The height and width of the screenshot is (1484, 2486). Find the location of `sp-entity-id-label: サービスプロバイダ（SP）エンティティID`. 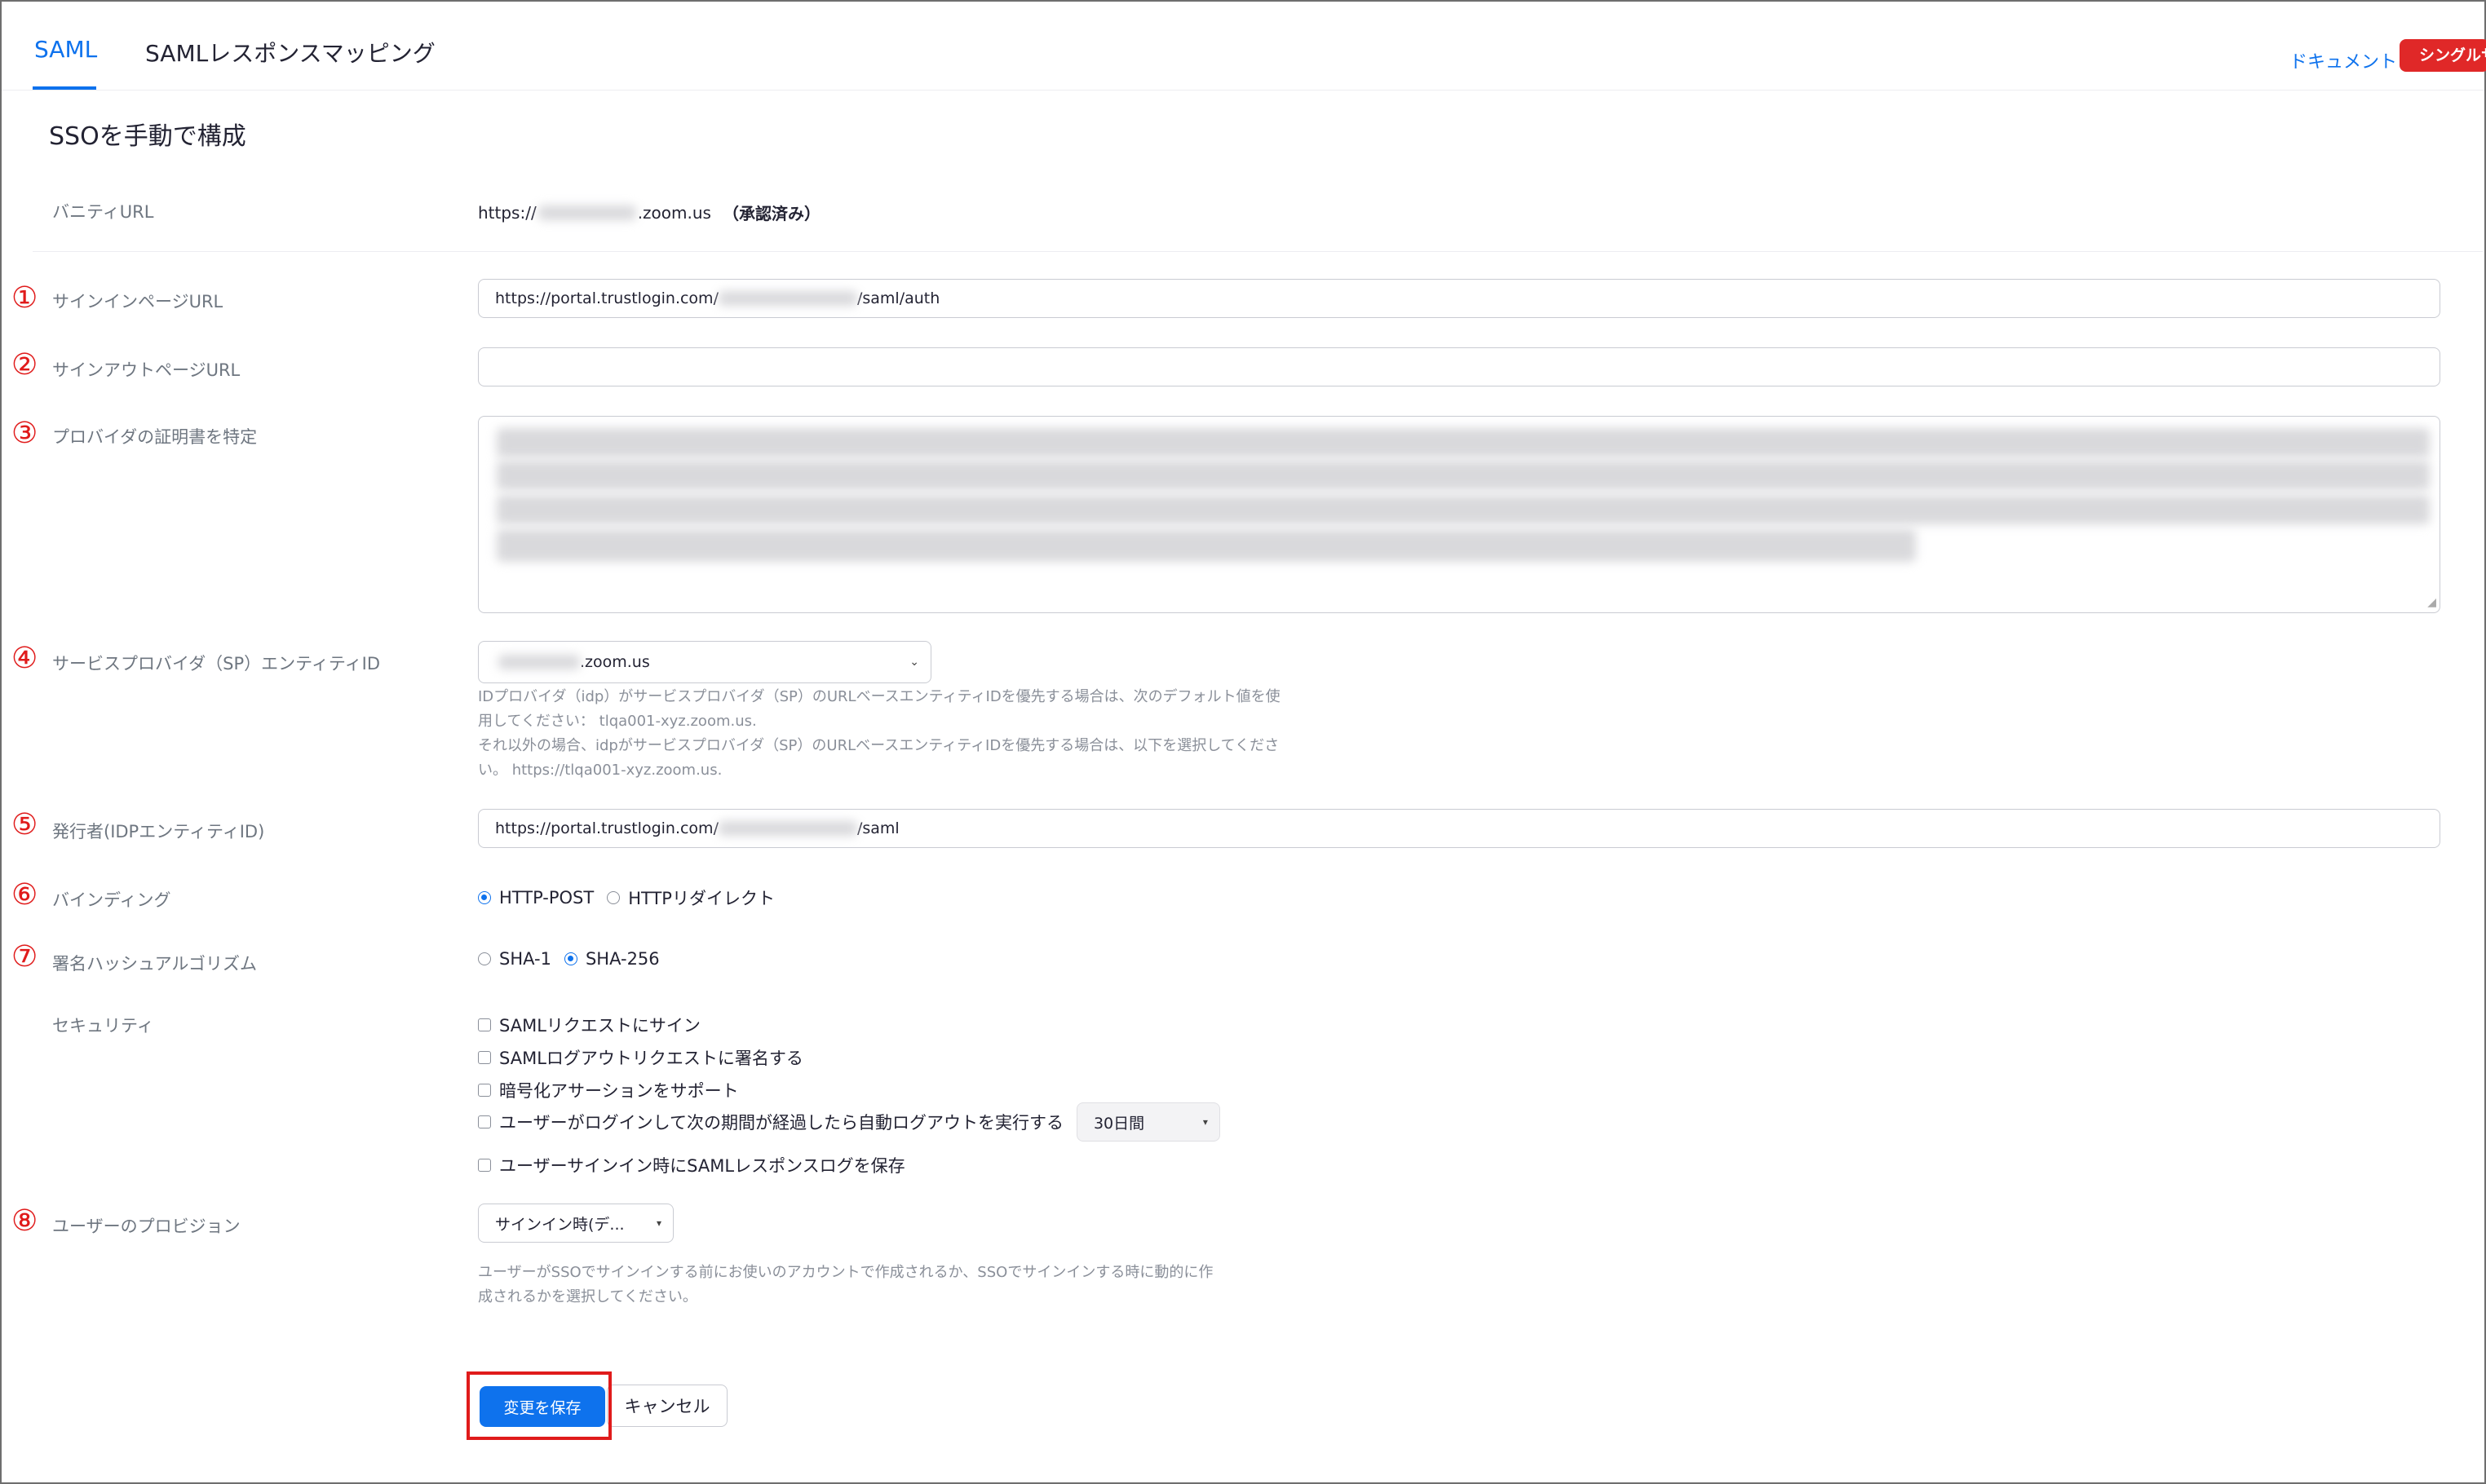

sp-entity-id-label: サービスプロバイダ（SP）エンティティID is located at coordinates (216, 664).